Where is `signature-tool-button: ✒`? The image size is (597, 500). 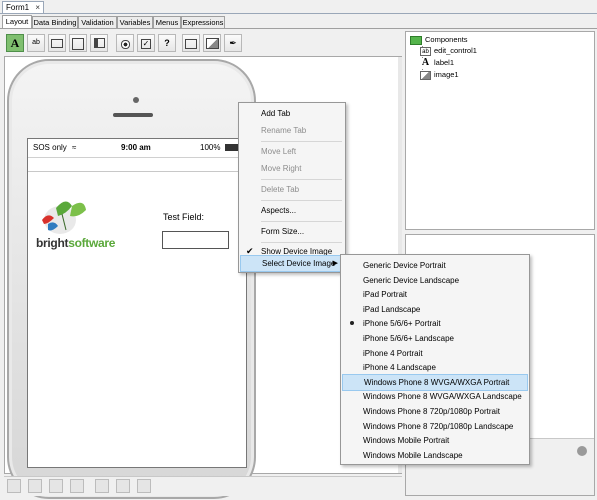
signature-tool-button: ✒ is located at coordinates (233, 43).